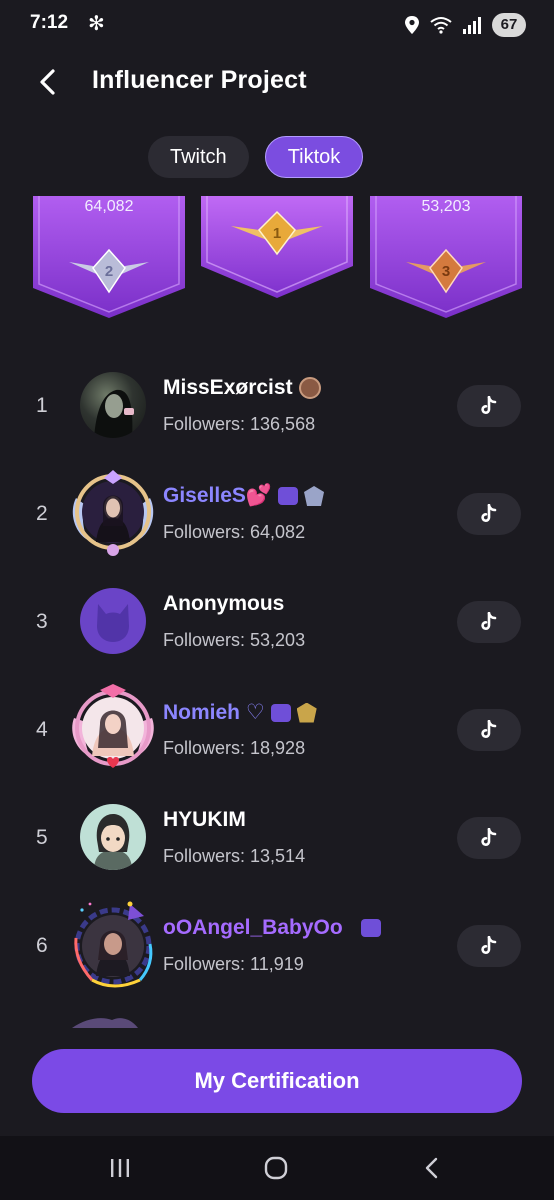  Describe the element at coordinates (42, 837) in the screenshot. I see `rank-number: 5` at that location.